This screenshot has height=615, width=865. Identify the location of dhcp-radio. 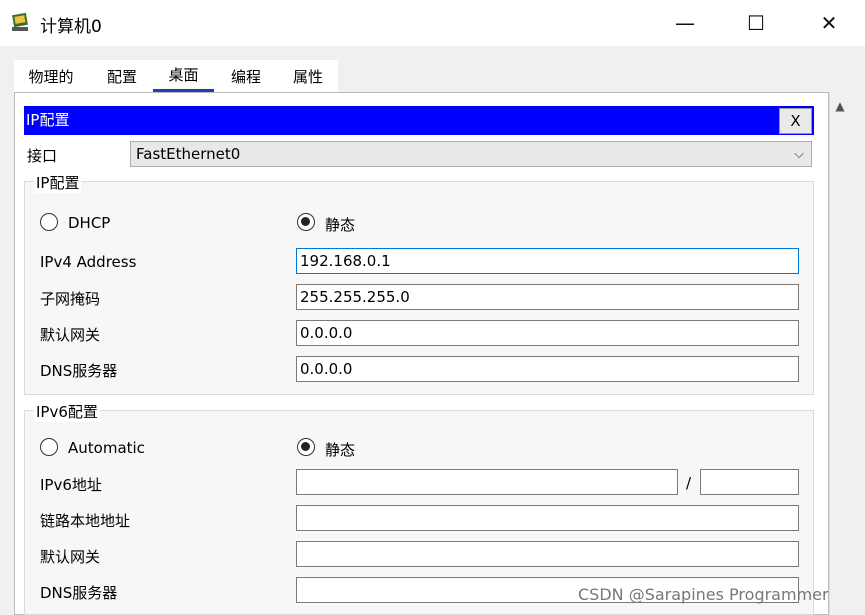
(49, 222).